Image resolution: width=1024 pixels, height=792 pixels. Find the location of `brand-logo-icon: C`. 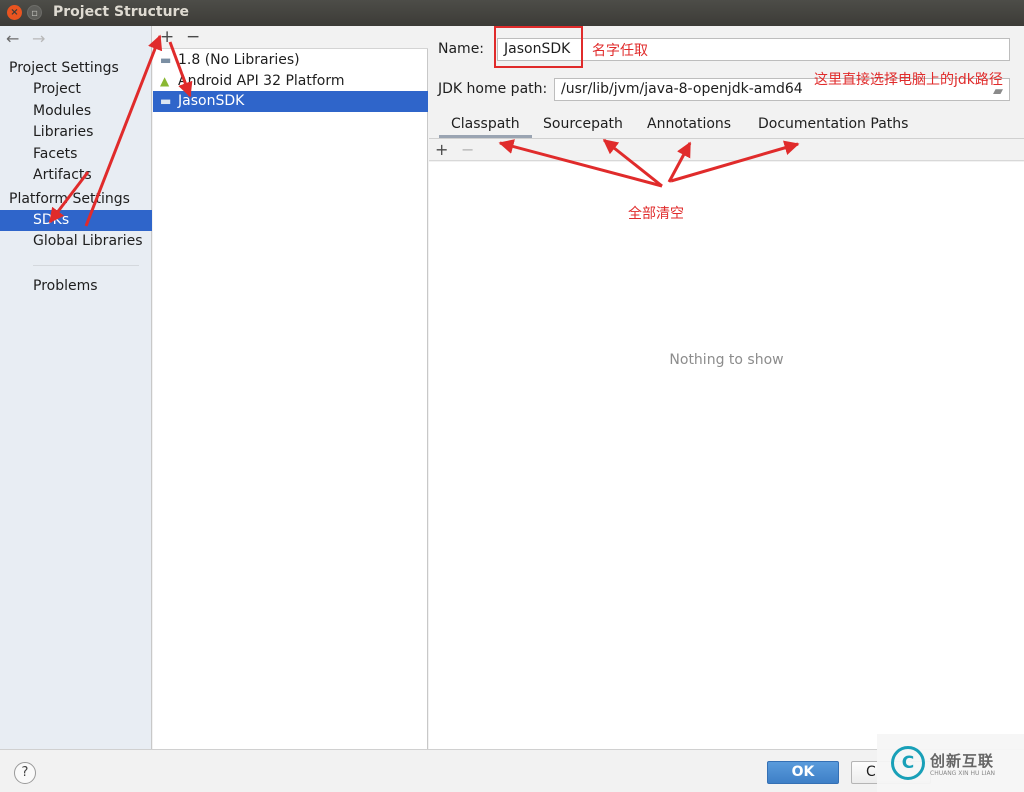

brand-logo-icon: C is located at coordinates (908, 763).